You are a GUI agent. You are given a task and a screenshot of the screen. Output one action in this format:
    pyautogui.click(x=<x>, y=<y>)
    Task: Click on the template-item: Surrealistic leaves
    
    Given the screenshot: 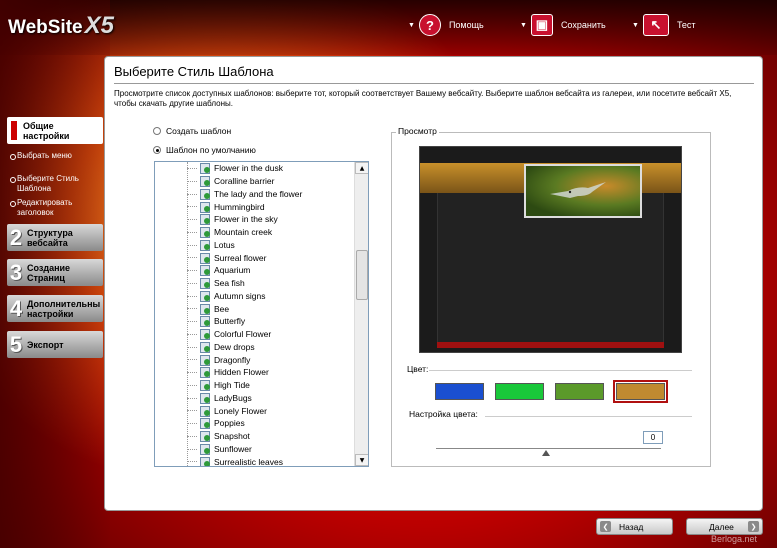 What is the action you would take?
    pyautogui.click(x=254, y=461)
    